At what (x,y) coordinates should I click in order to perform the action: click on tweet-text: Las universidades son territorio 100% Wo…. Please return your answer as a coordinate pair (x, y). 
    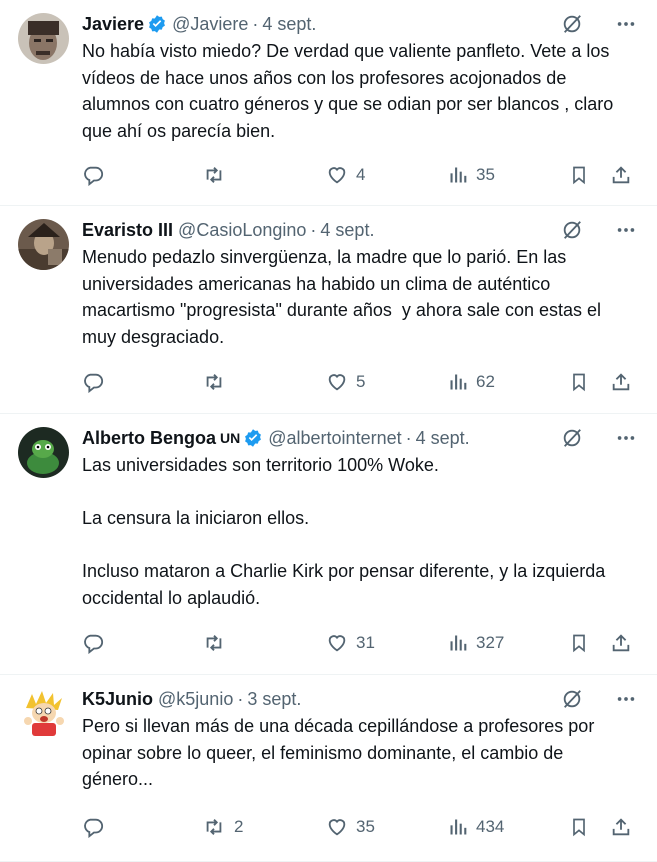
    Looking at the image, I should click on (344, 531).